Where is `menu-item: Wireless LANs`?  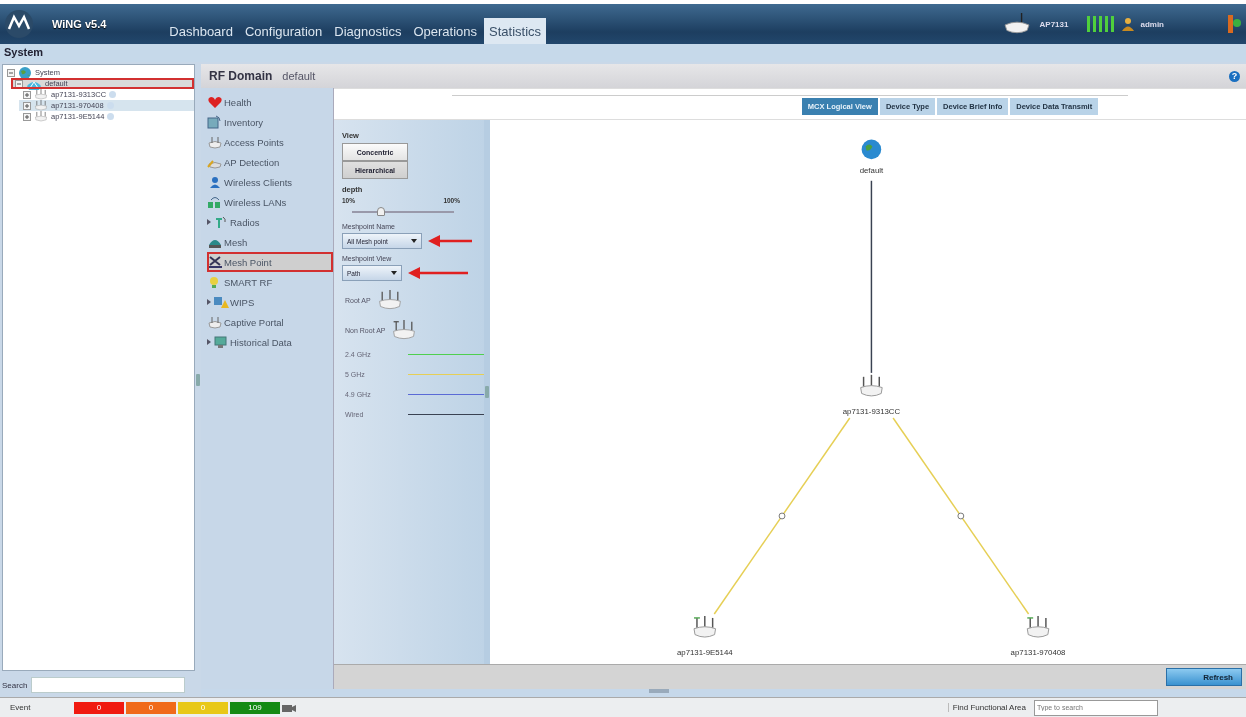
menu-item: Wireless LANs is located at coordinates (270, 202).